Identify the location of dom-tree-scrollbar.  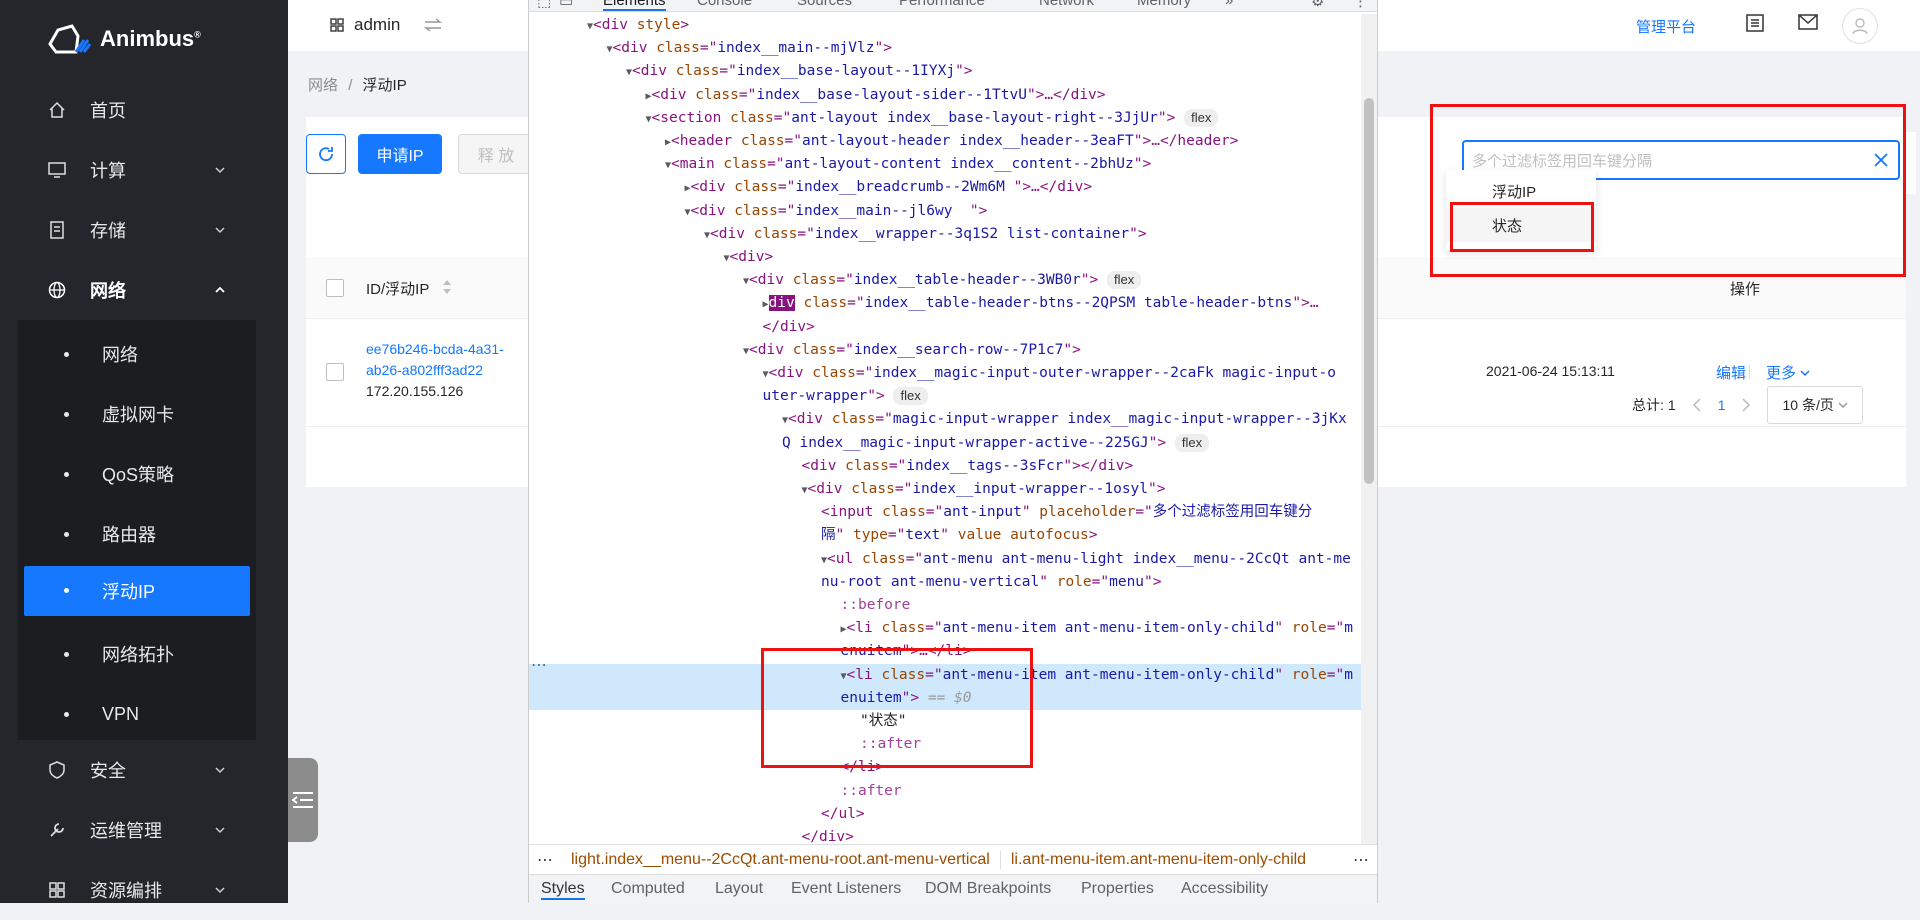
(1369, 429).